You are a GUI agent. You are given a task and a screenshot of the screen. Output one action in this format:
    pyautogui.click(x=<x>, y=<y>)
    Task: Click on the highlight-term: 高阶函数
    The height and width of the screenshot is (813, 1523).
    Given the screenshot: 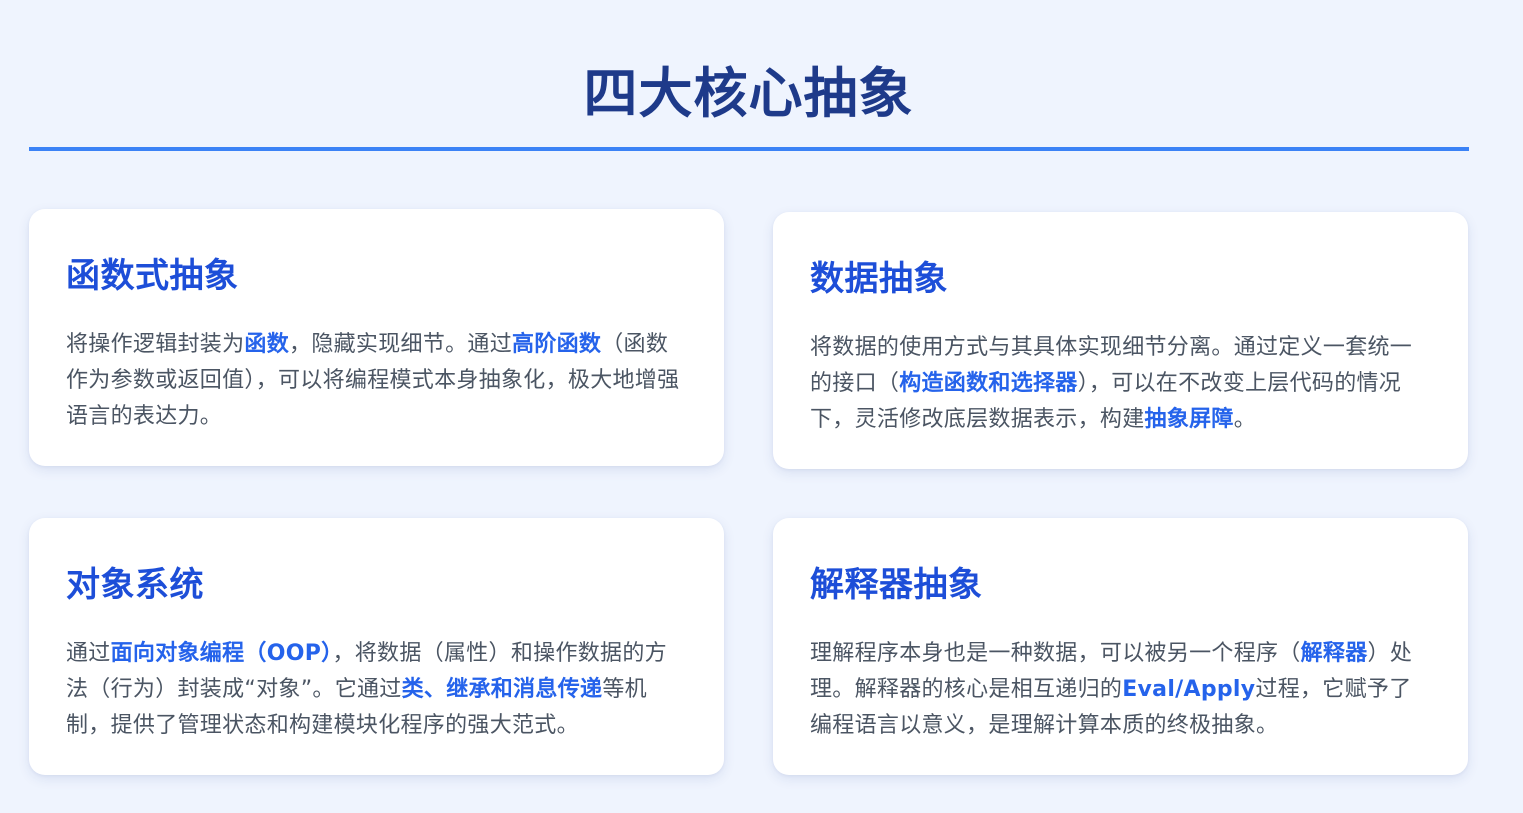 What is the action you would take?
    pyautogui.click(x=557, y=344)
    